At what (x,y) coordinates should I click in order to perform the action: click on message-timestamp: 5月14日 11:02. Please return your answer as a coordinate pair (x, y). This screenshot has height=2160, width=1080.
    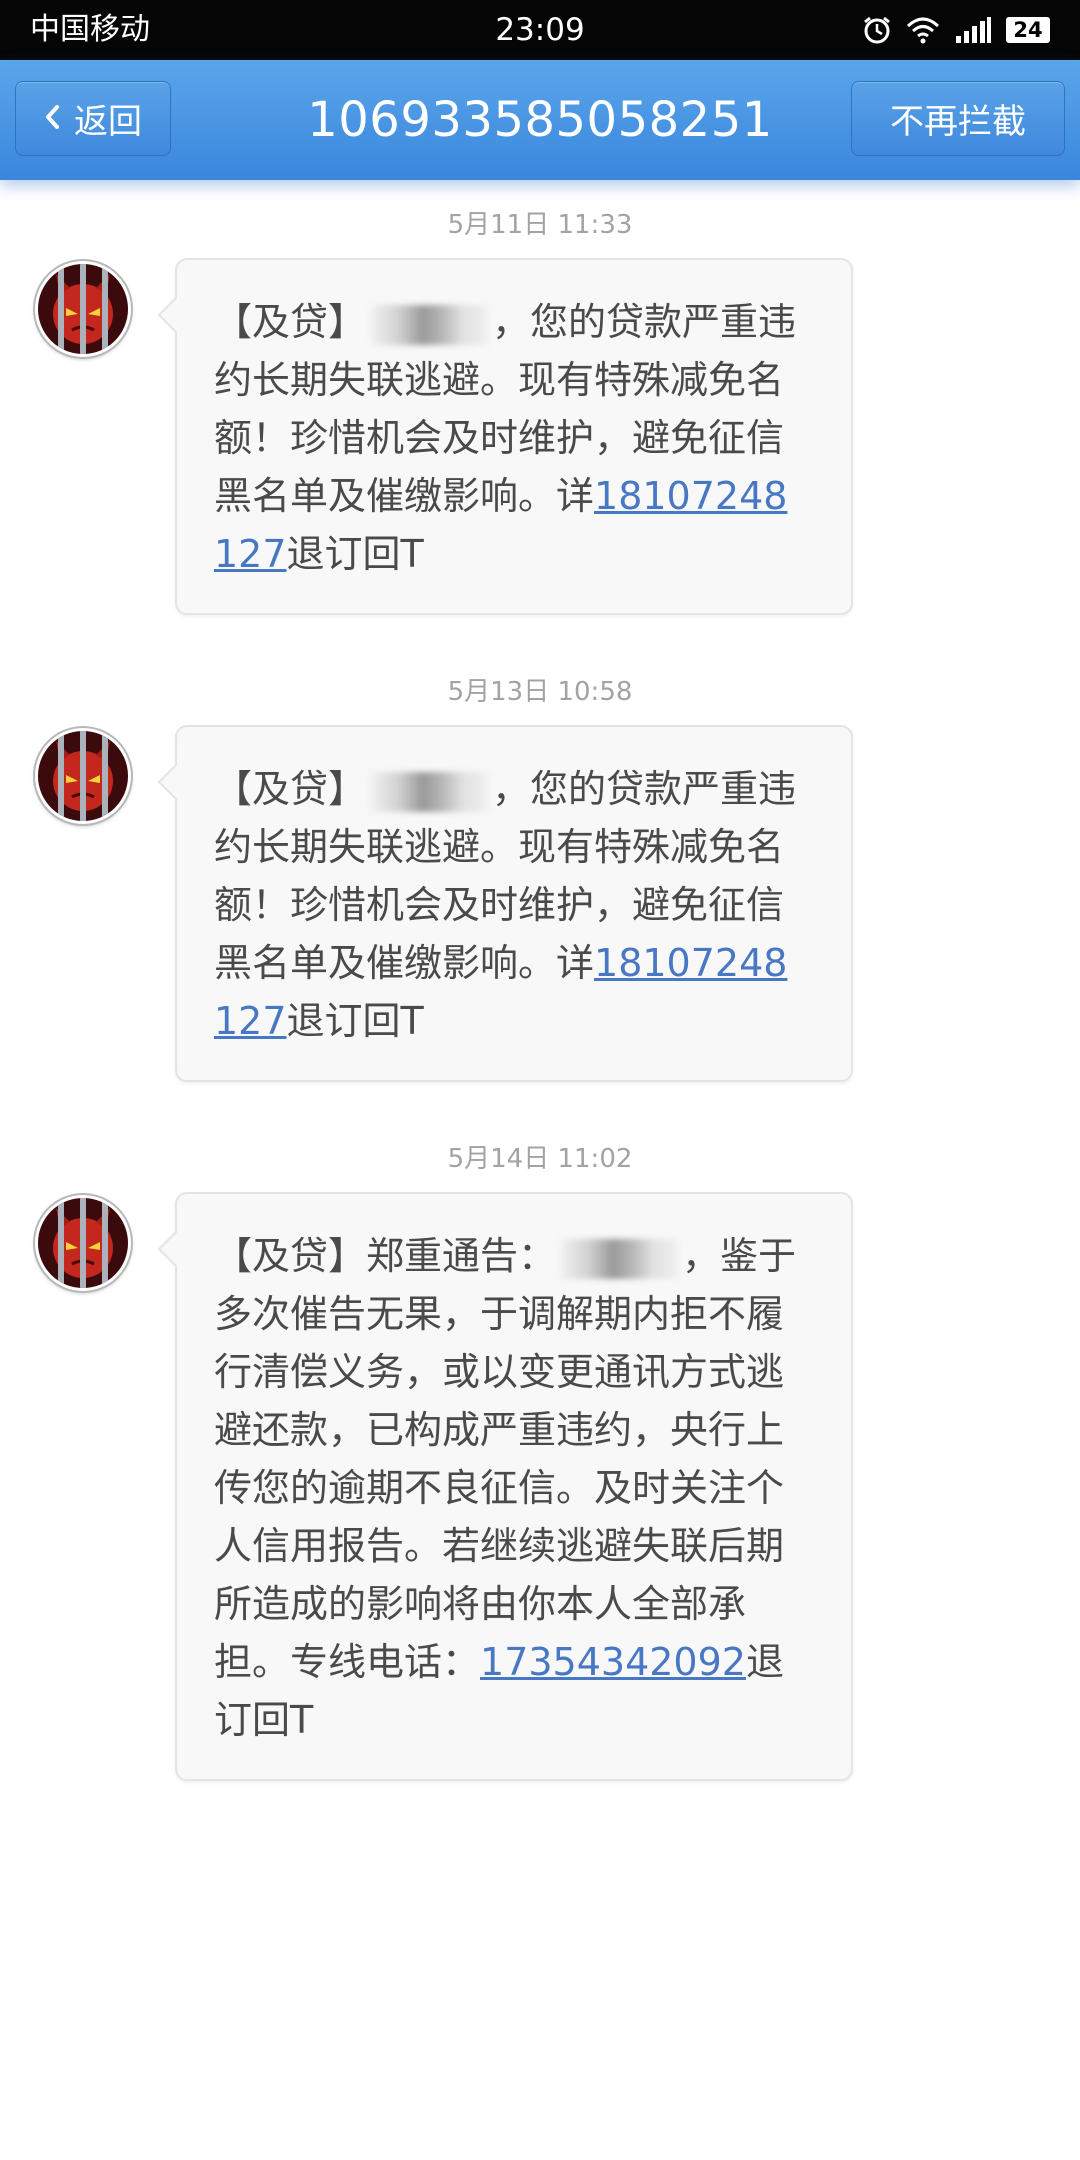
    Looking at the image, I should click on (540, 1159).